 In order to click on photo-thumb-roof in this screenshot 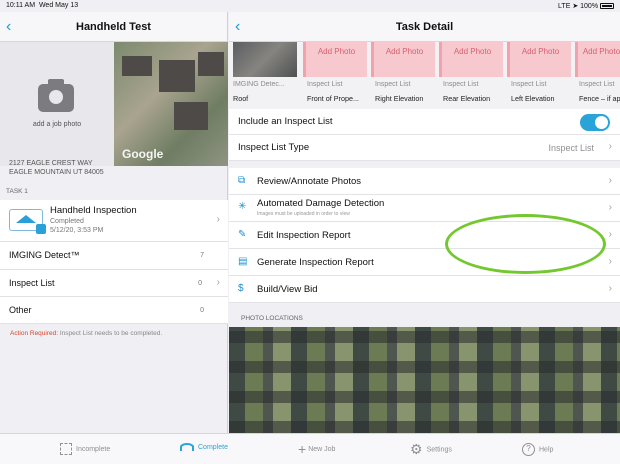, I will do `click(265, 59)`.